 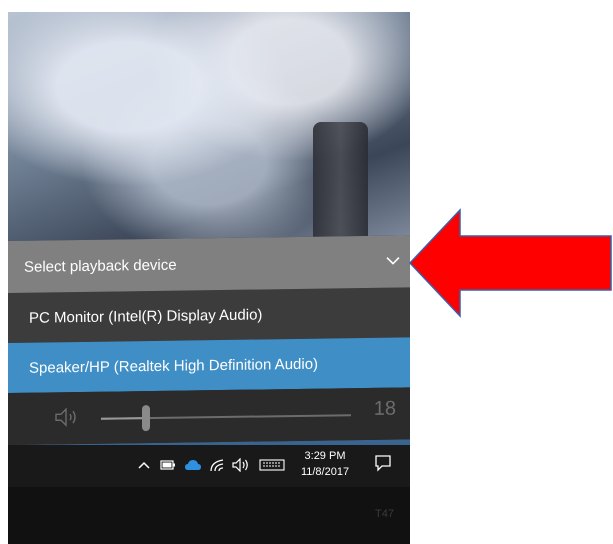 I want to click on keyboard-icon, so click(x=272, y=465).